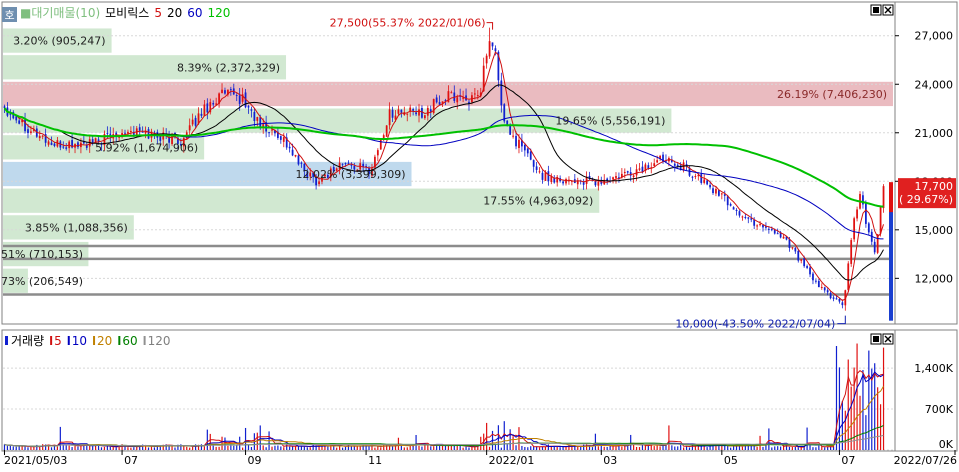  Describe the element at coordinates (27, 341) in the screenshot. I see `volume-legend-item: 거래량` at that location.